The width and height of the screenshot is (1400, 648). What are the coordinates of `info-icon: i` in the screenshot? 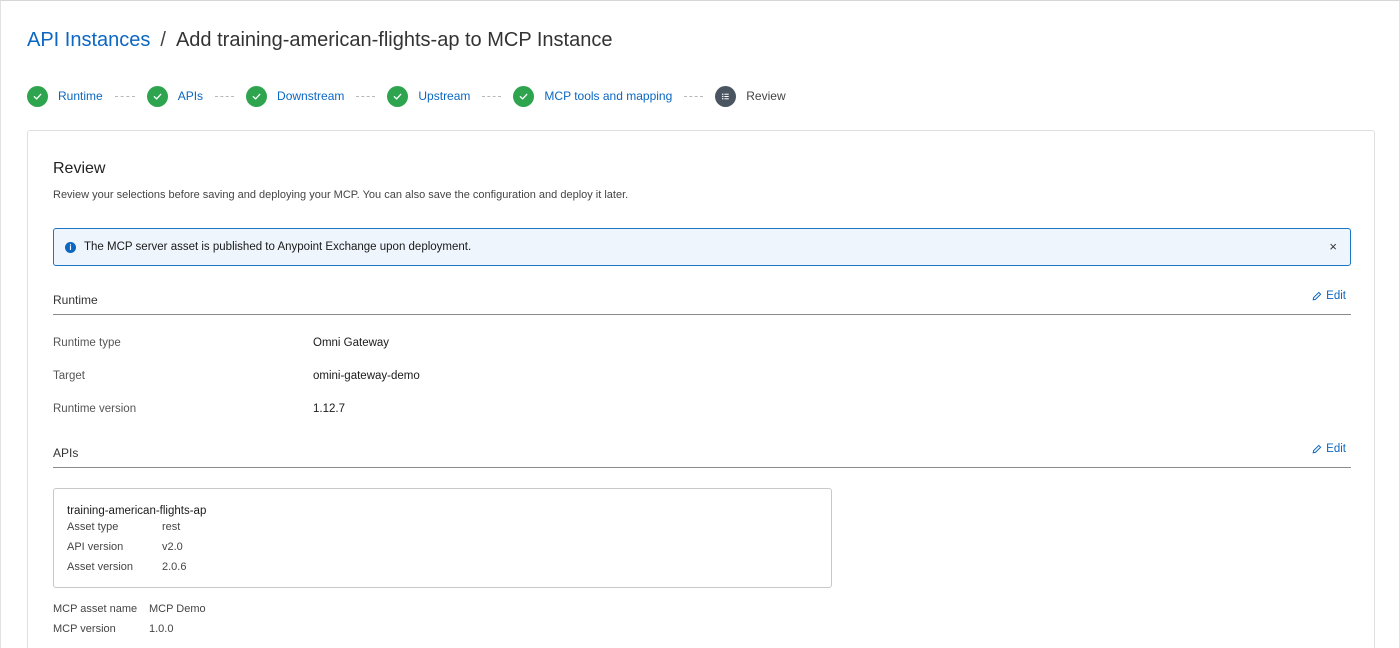 It's located at (70, 247).